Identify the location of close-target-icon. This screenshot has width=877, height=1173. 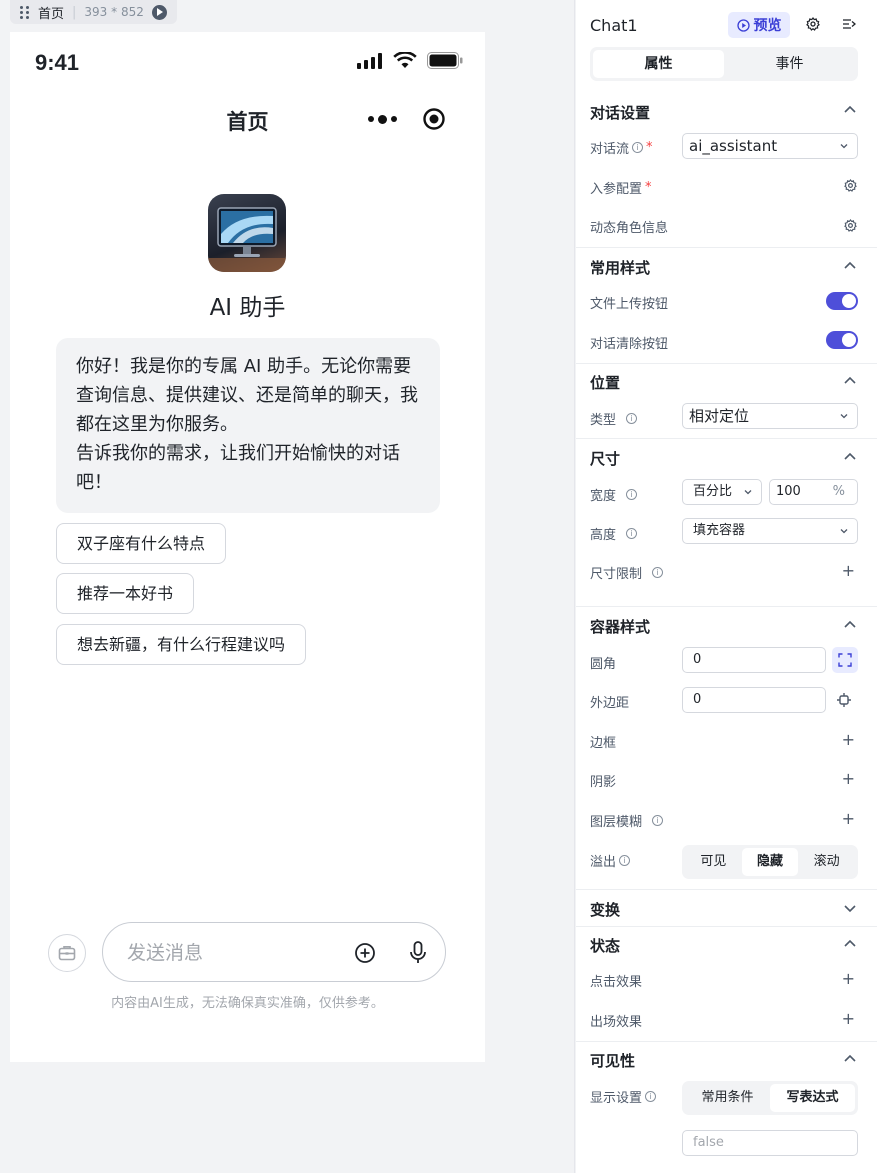
(434, 119).